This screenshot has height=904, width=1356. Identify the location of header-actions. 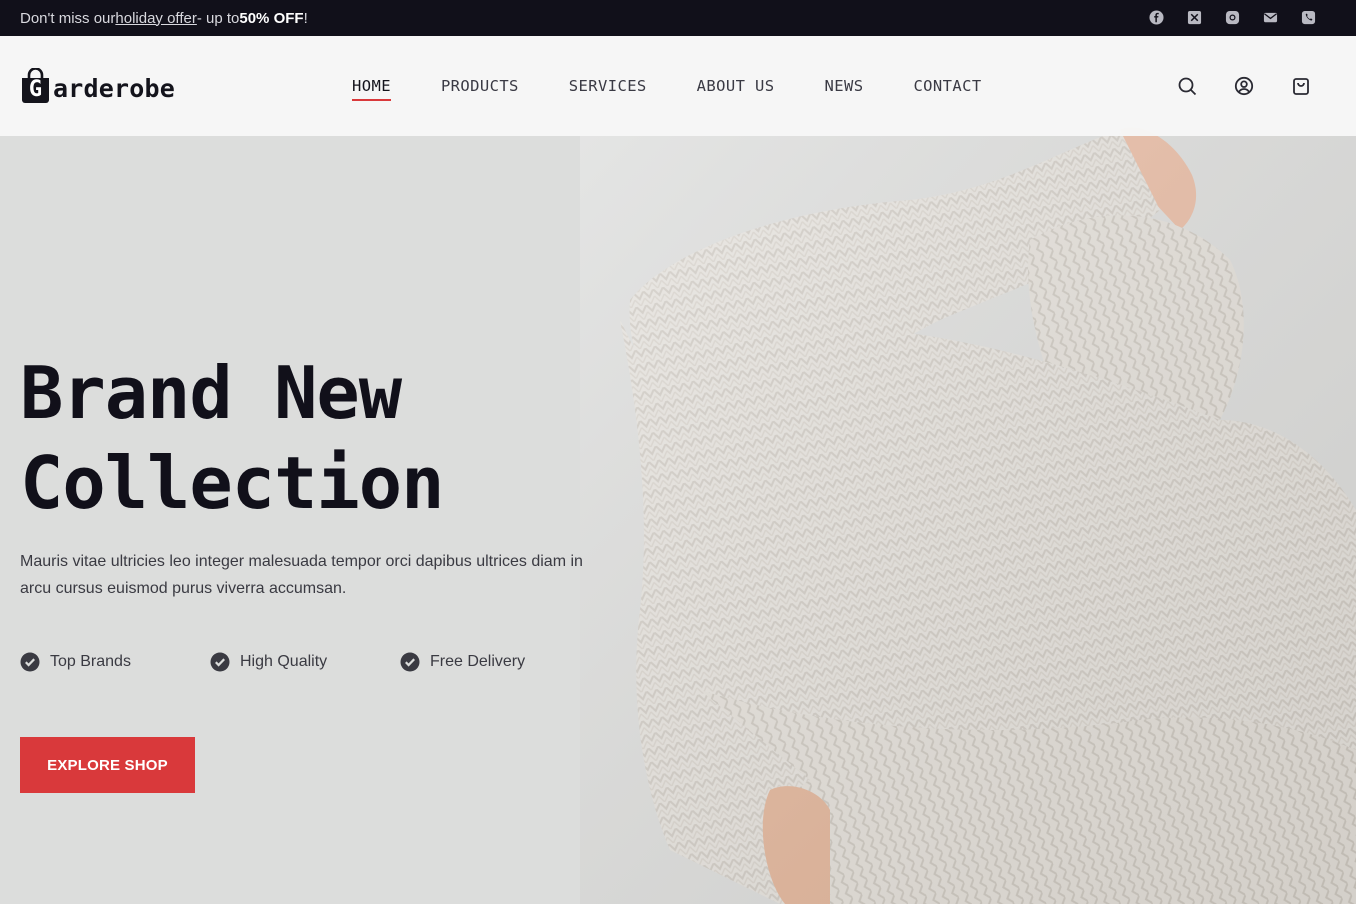
(1244, 86).